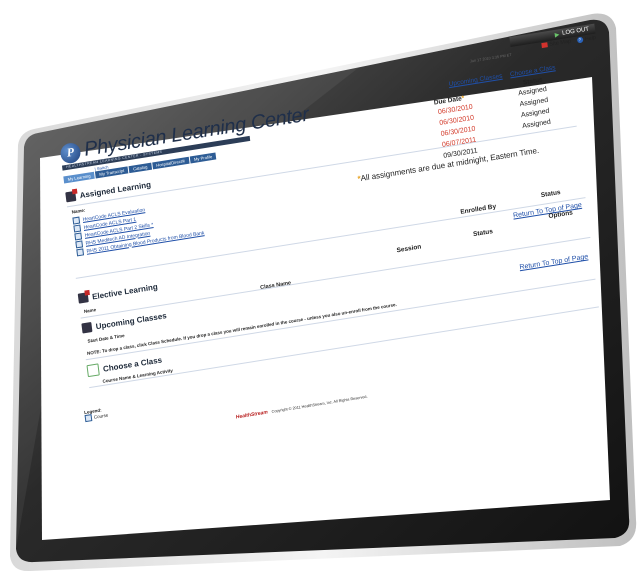 The height and width of the screenshot is (579, 644). Describe the element at coordinates (78, 211) in the screenshot. I see `assigned-name-header: Name:` at that location.